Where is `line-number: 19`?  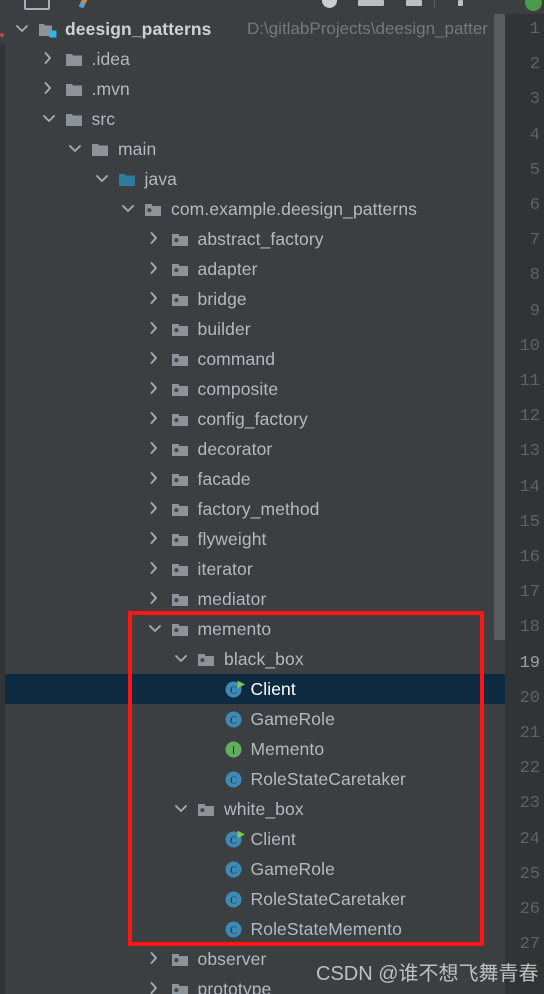 line-number: 19 is located at coordinates (529, 663).